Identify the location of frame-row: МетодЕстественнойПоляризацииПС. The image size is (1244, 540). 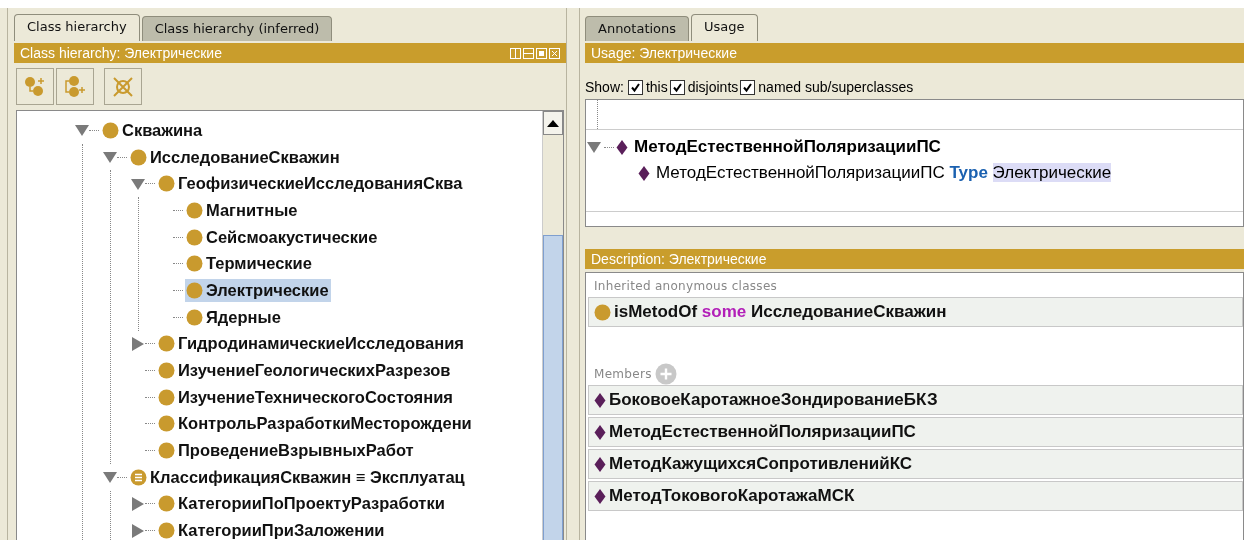
(915, 432).